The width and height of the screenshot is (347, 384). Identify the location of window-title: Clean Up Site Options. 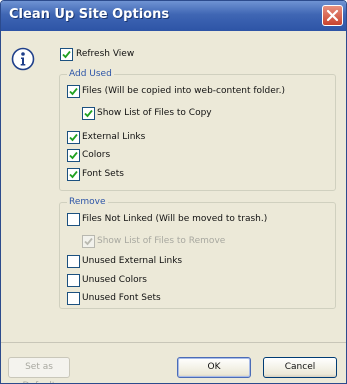
(89, 14).